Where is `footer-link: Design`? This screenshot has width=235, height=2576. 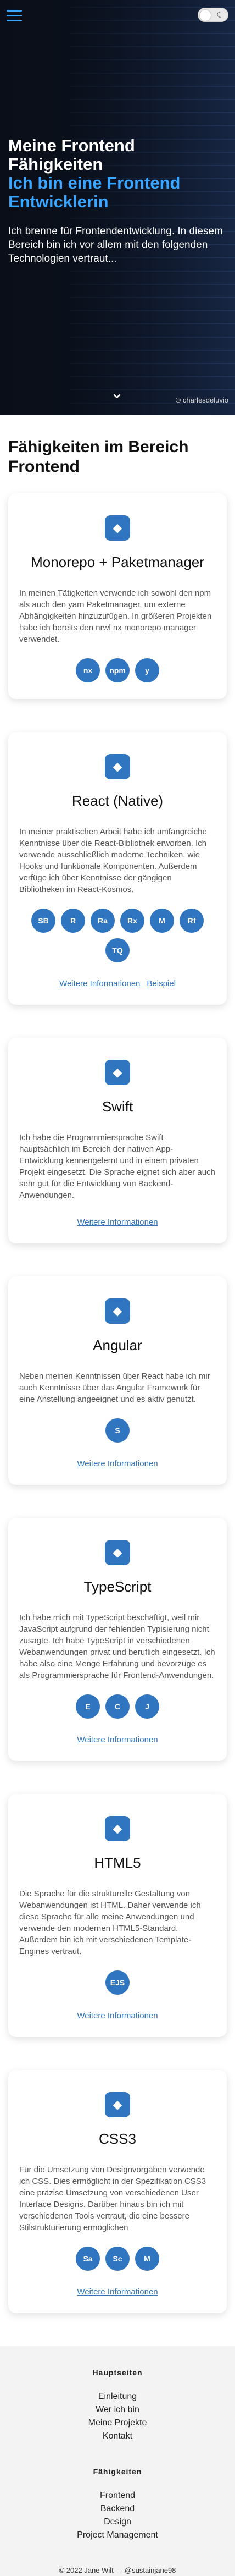
footer-link: Design is located at coordinates (117, 2522).